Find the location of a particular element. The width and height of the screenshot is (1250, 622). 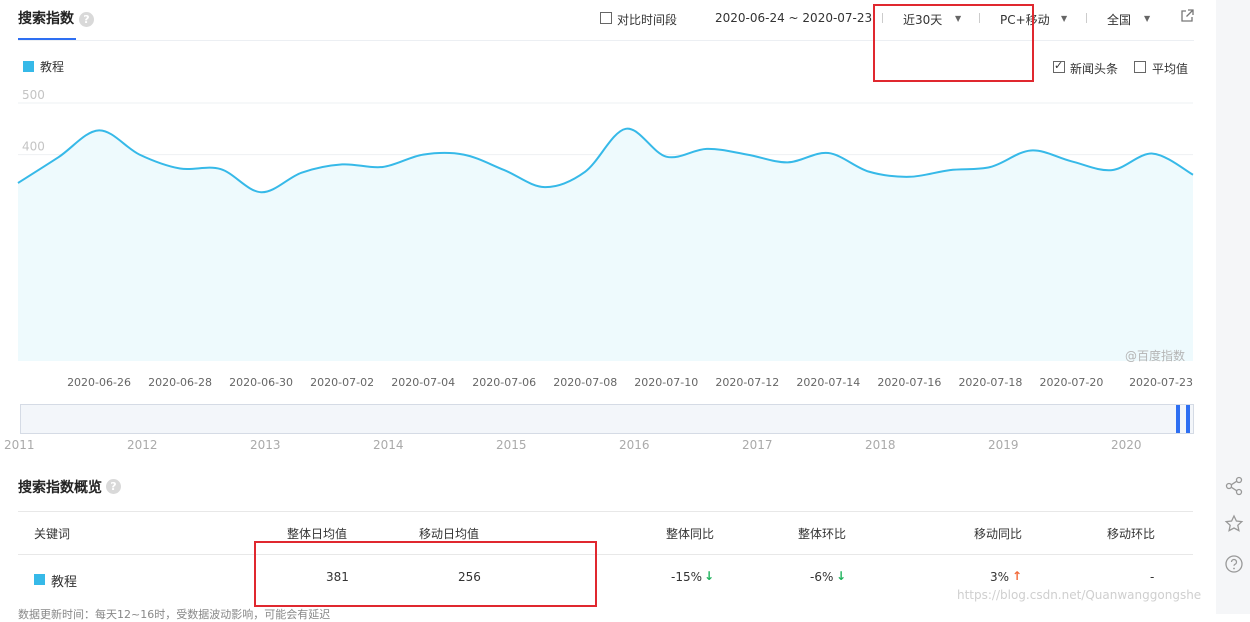

table-head-rule is located at coordinates (605, 554).